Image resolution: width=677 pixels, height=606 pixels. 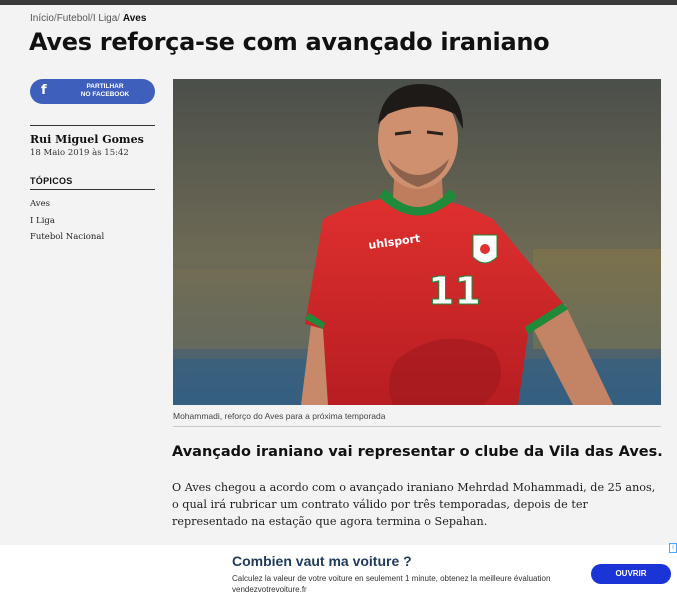 What do you see at coordinates (105, 86) in the screenshot?
I see `share-label-line1: PARTILHAR` at bounding box center [105, 86].